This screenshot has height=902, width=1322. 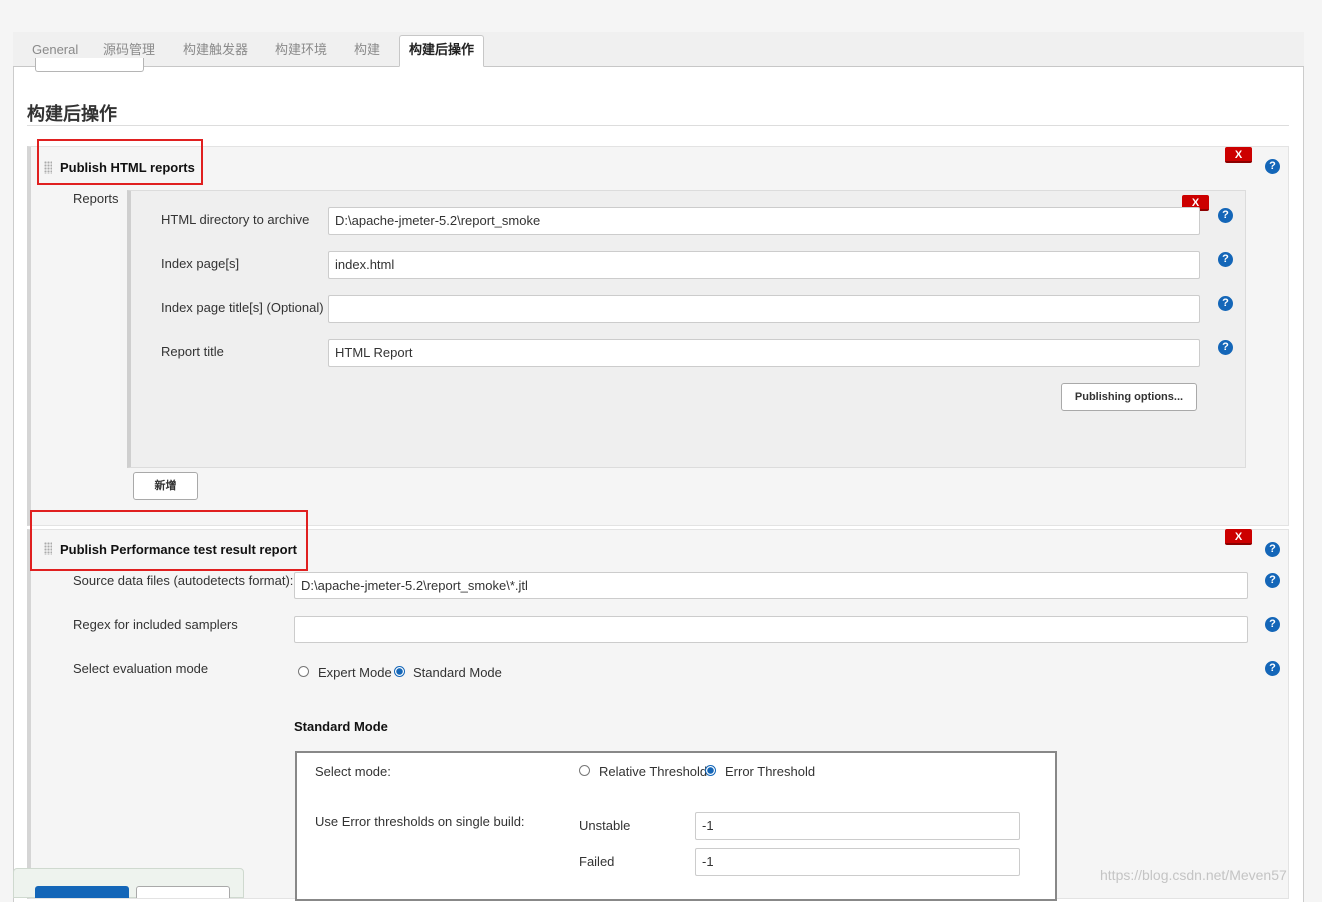 I want to click on previous-button-edge, so click(x=89, y=65).